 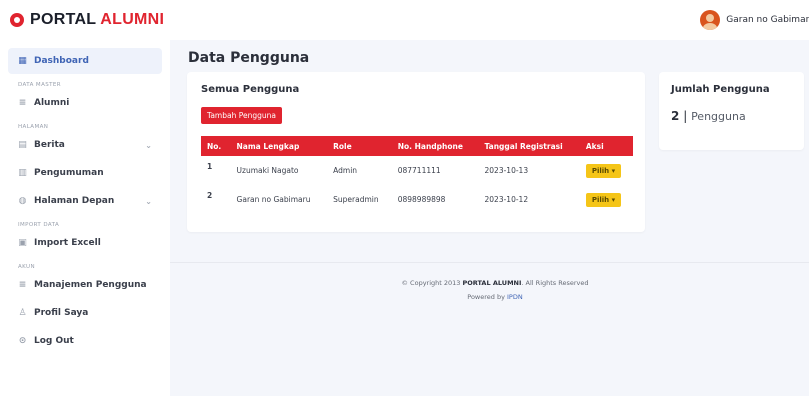 What do you see at coordinates (49, 145) in the screenshot?
I see `sidebar-item-label: Berita` at bounding box center [49, 145].